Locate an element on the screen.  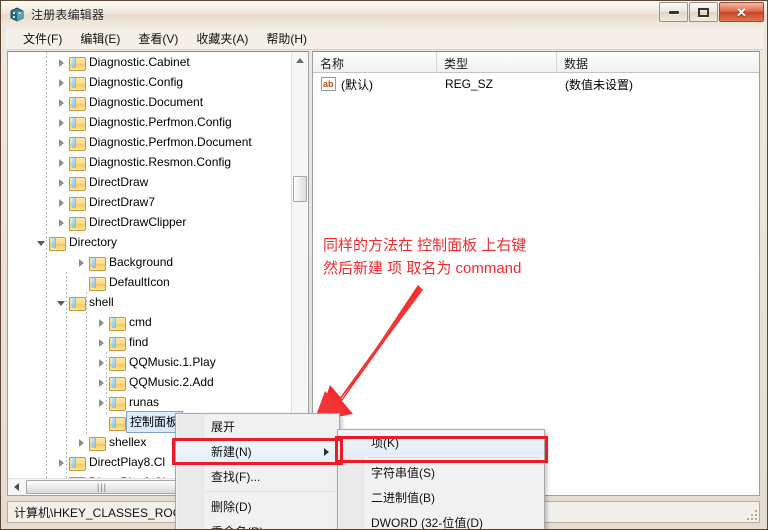
tree-item-shell: shell is located at coordinates (149, 302).